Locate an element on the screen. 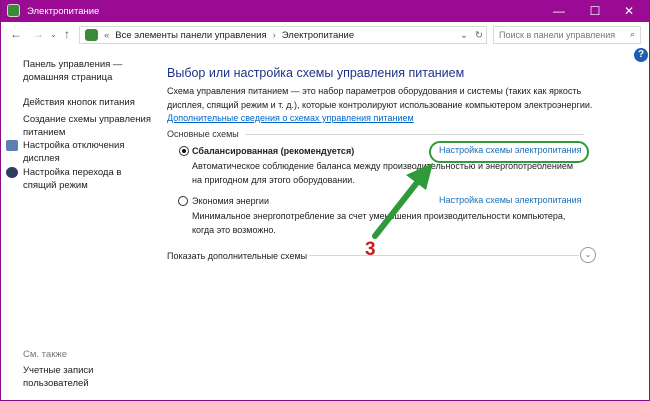 This screenshot has width=650, height=401. step-number: 3 is located at coordinates (370, 249).